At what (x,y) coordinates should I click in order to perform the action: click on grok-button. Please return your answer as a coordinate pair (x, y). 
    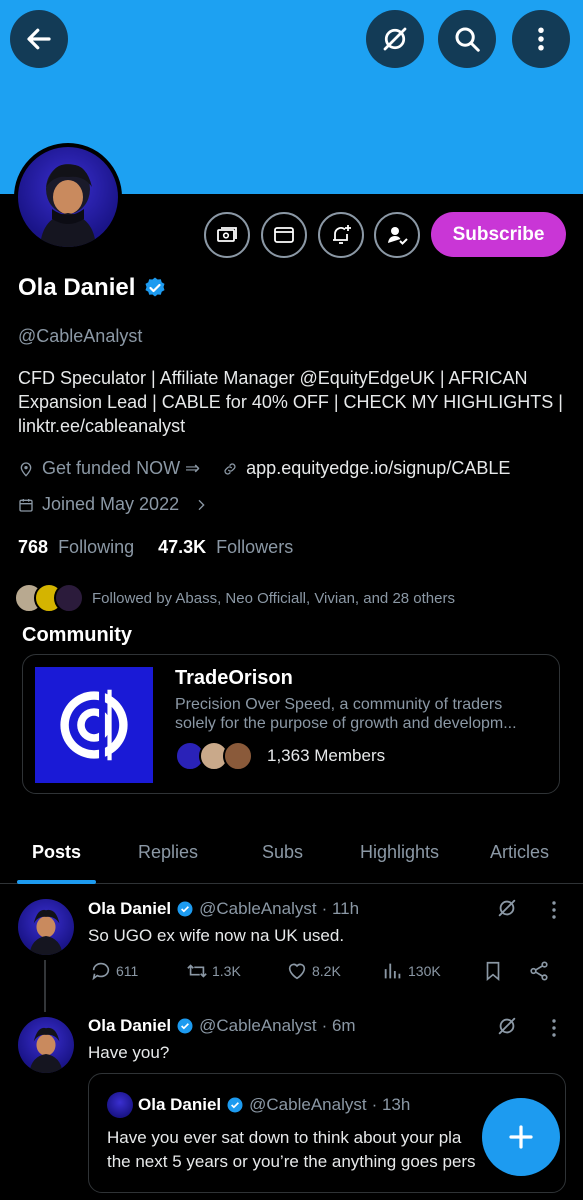
    Looking at the image, I should click on (395, 39).